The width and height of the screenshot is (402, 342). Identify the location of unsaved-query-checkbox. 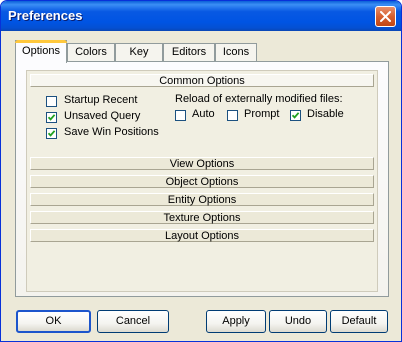
(51, 117).